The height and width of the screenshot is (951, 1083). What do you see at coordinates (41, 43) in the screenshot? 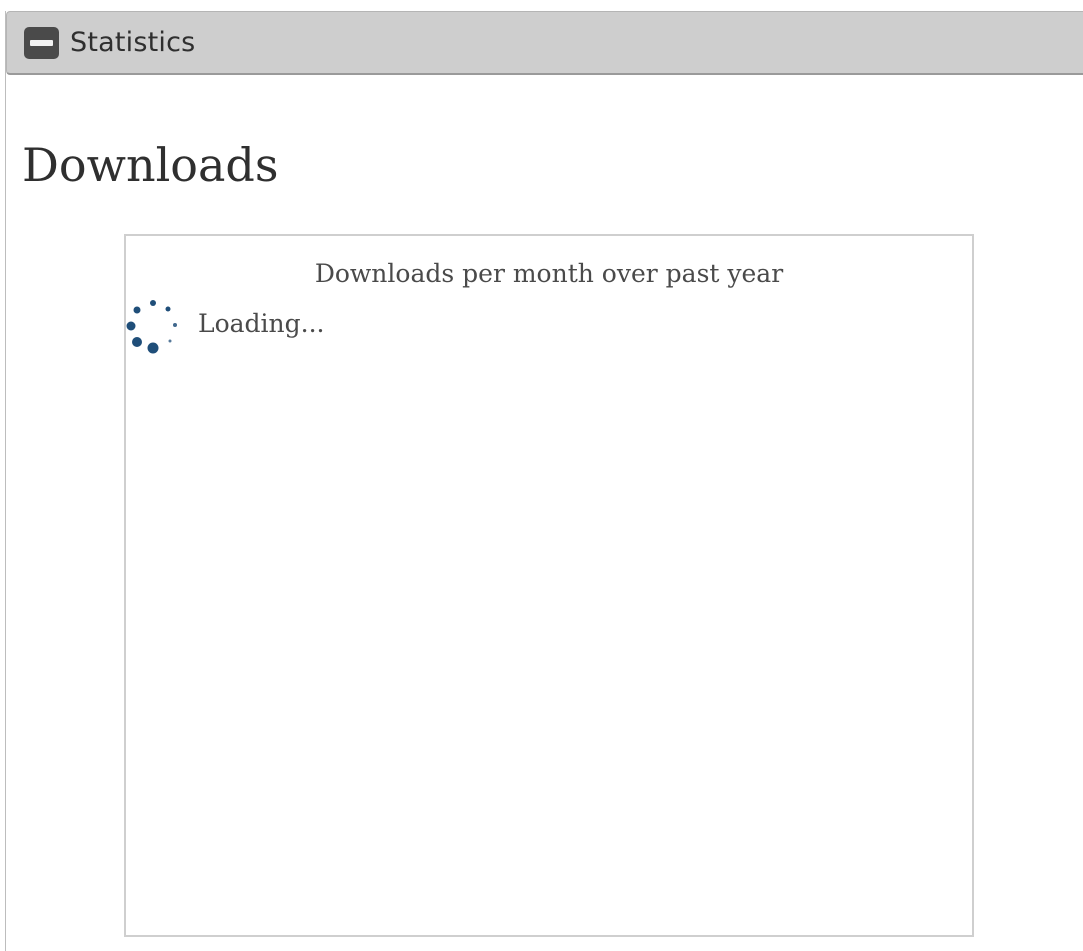
I see `minus-square-icon` at bounding box center [41, 43].